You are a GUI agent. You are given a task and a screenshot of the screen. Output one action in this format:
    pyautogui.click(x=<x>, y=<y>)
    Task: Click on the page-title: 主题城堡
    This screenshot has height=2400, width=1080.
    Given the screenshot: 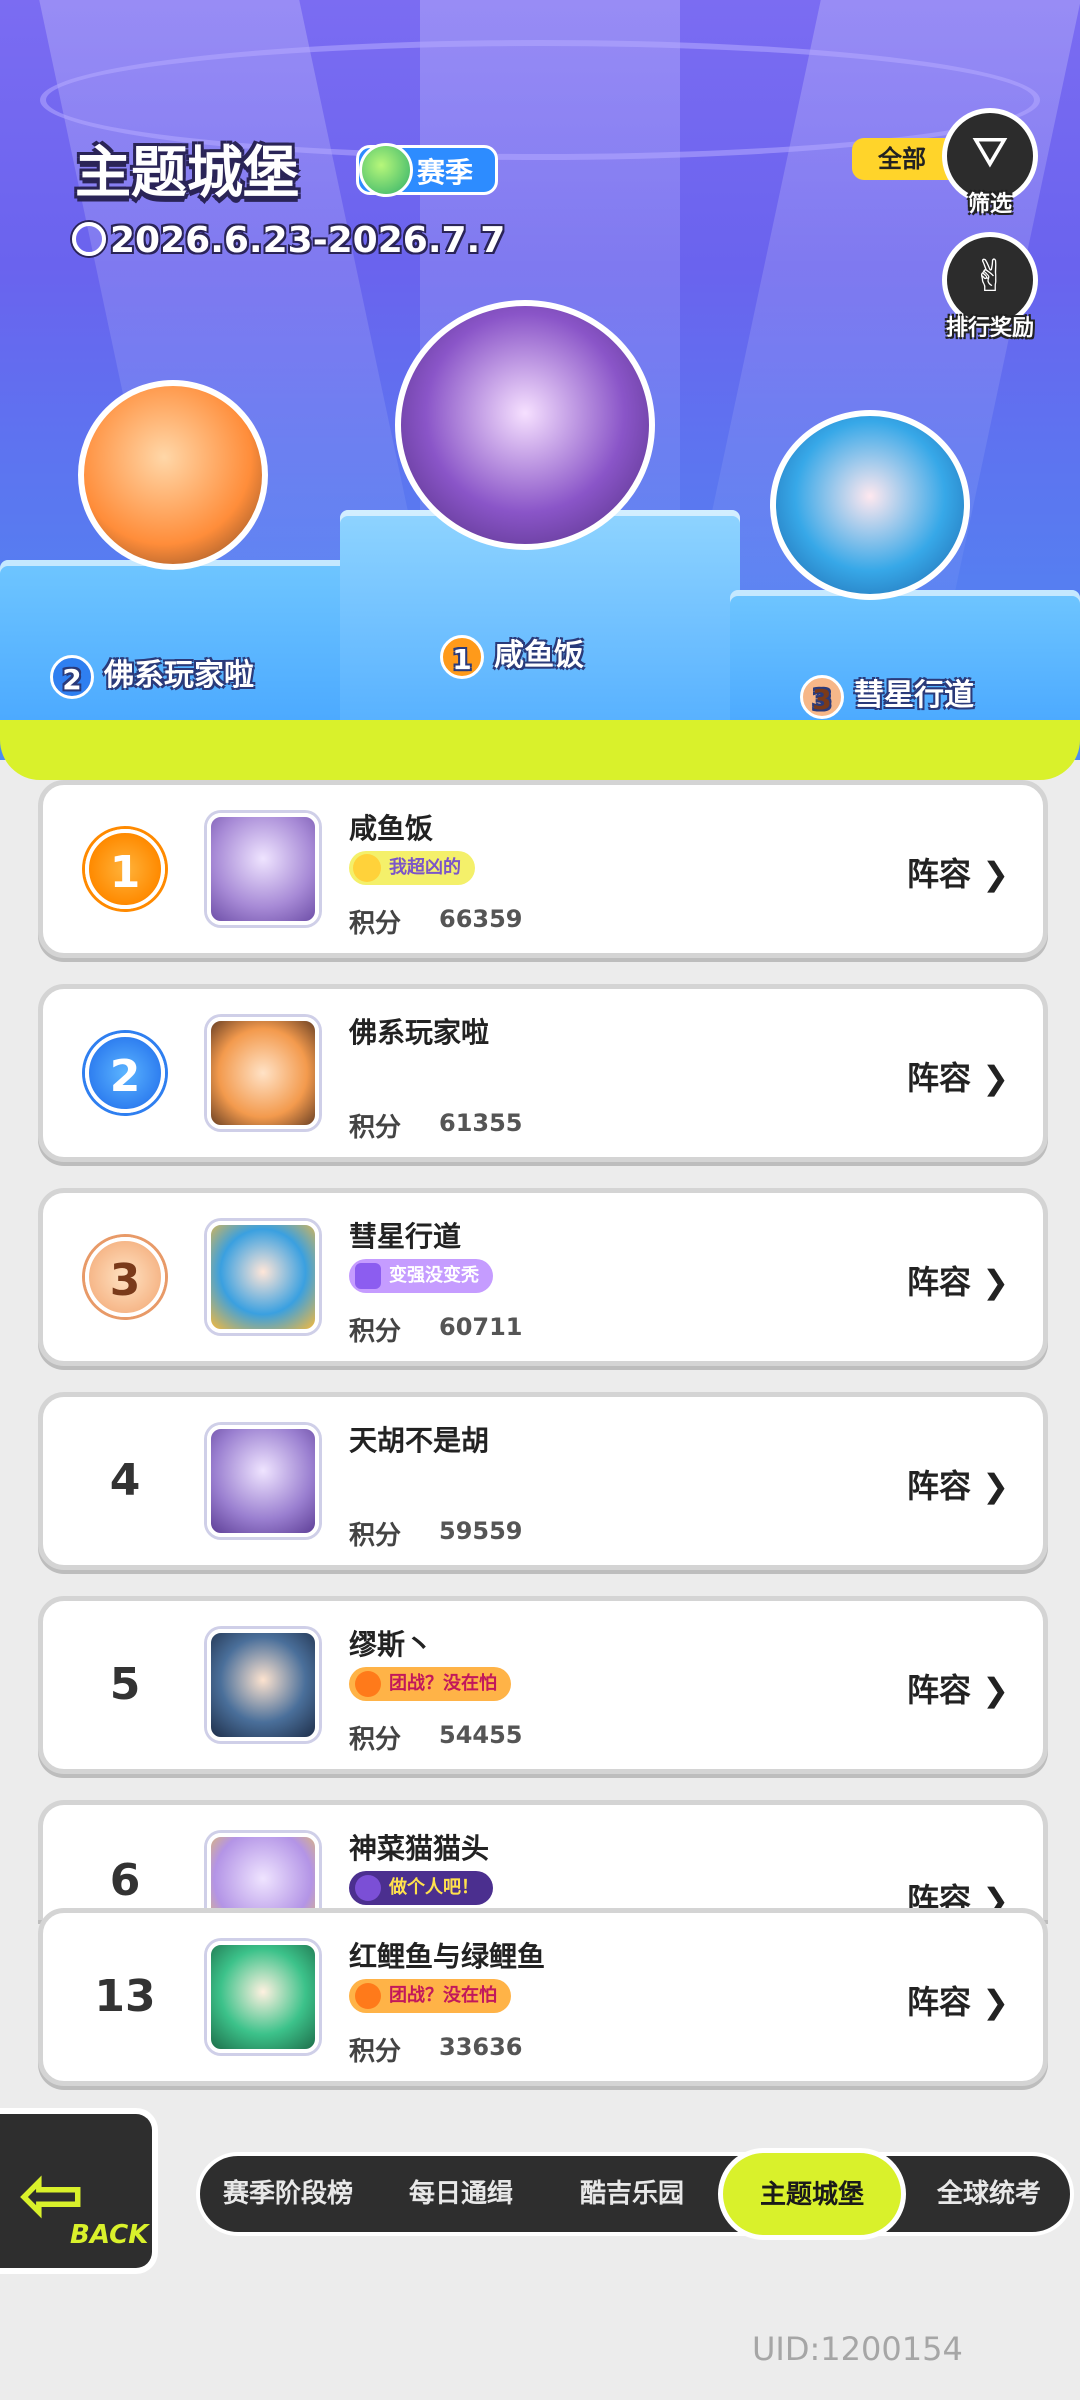 What is the action you would take?
    pyautogui.click(x=187, y=173)
    